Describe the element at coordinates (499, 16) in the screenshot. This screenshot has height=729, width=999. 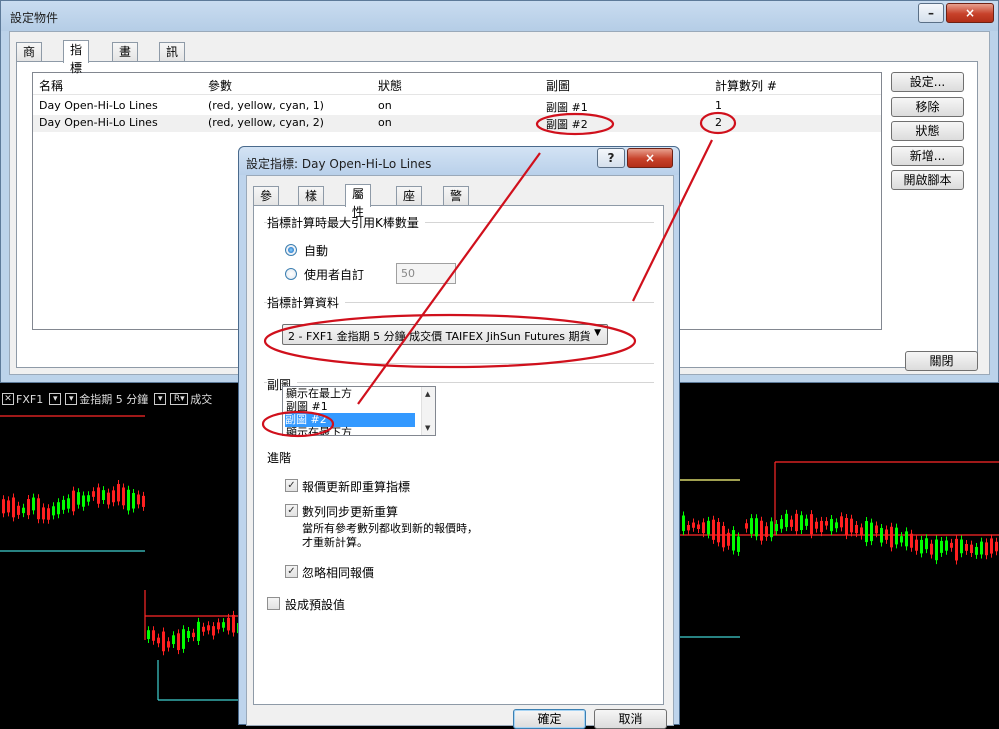
I see `settings-window-titlebar: 設定物件 – ×` at that location.